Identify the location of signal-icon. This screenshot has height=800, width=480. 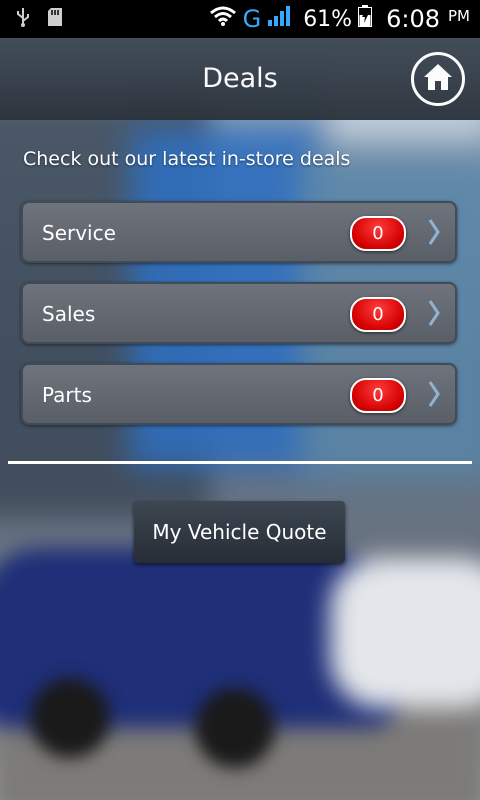
(279, 19).